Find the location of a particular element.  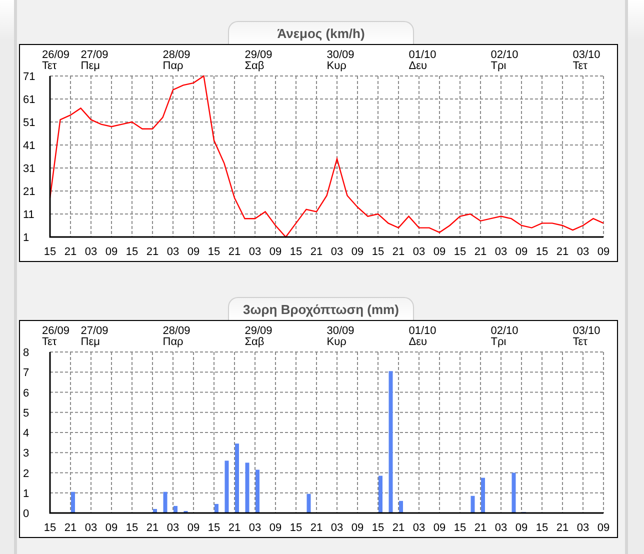

y-tick-label: 7 is located at coordinates (25, 373).